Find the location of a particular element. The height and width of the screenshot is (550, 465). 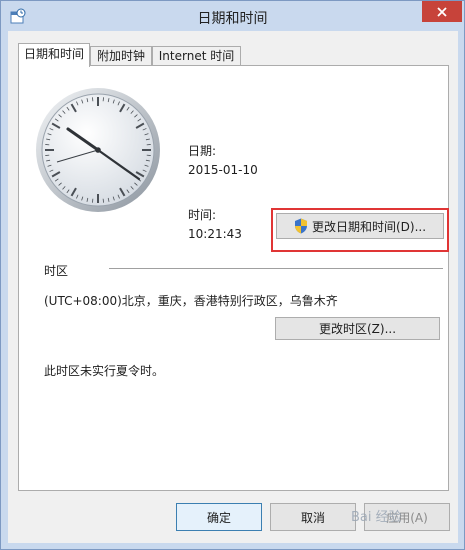

tab-date-time: 日期和时间 is located at coordinates (54, 55).